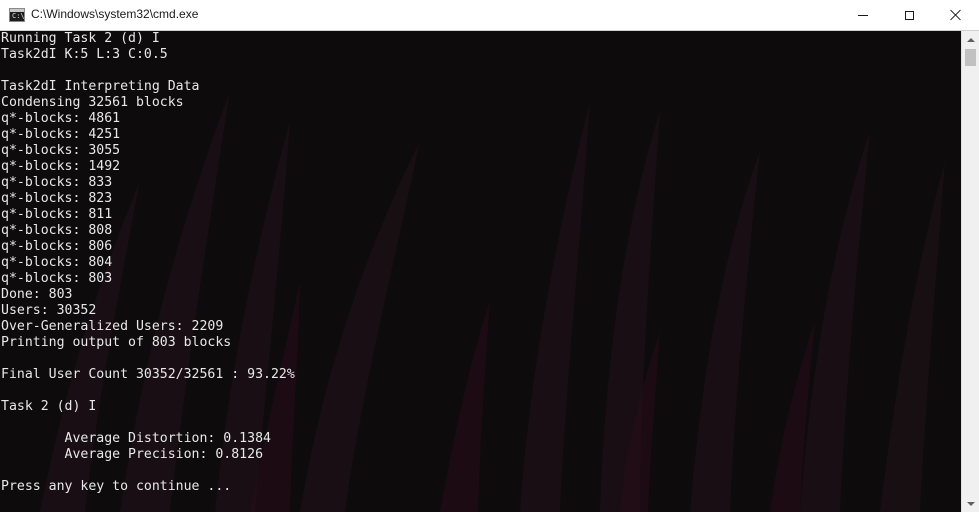 This screenshot has height=512, width=979. I want to click on console-line: q*-blocks: 823, so click(57, 198).